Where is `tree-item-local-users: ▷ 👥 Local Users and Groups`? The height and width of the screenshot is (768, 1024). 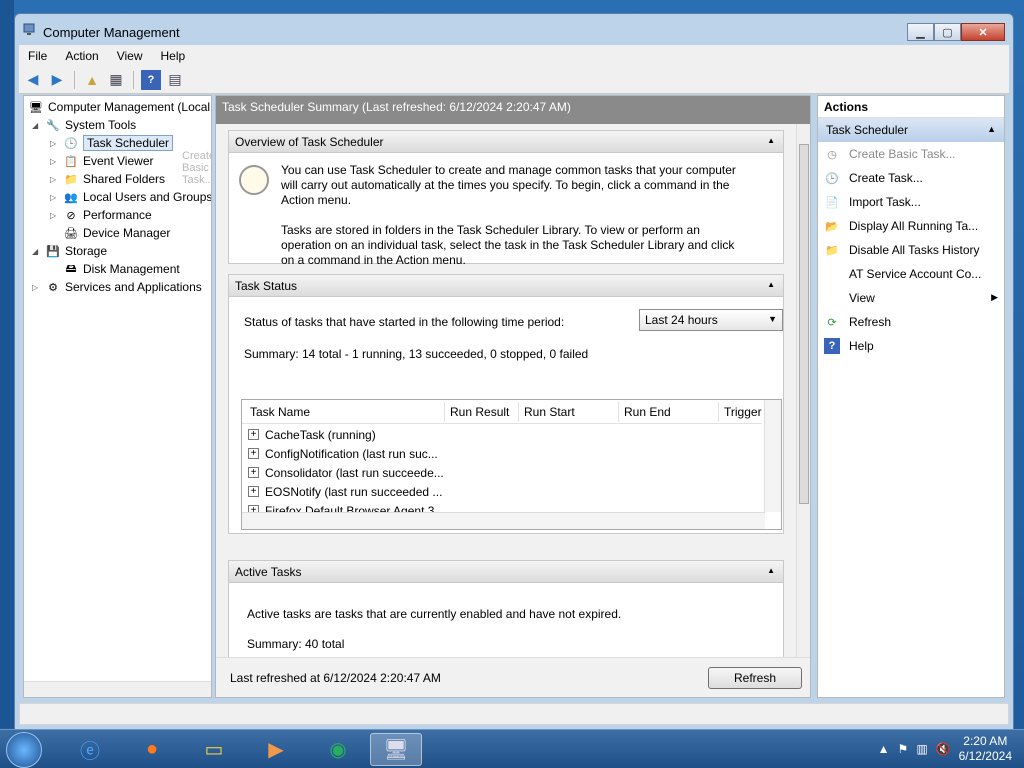 tree-item-local-users: ▷ 👥 Local Users and Groups is located at coordinates (130, 197).